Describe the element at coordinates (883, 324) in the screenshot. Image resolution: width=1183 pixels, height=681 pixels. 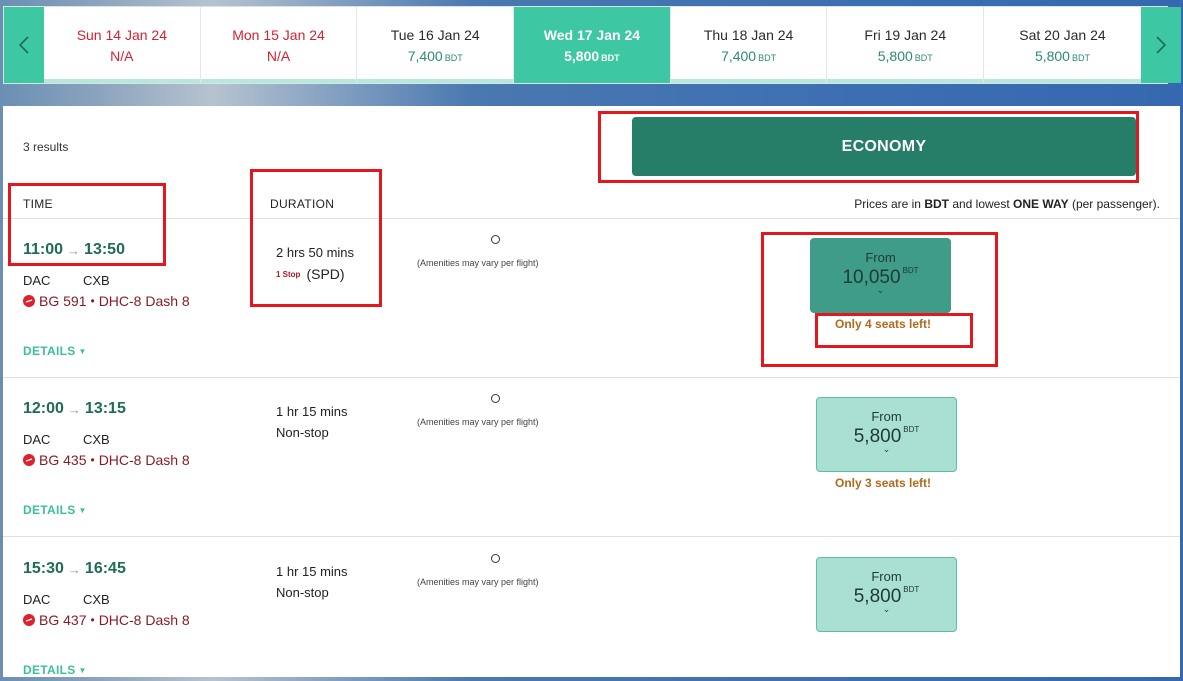
I see `seats-left-warning: Only 4 seats left!` at that location.